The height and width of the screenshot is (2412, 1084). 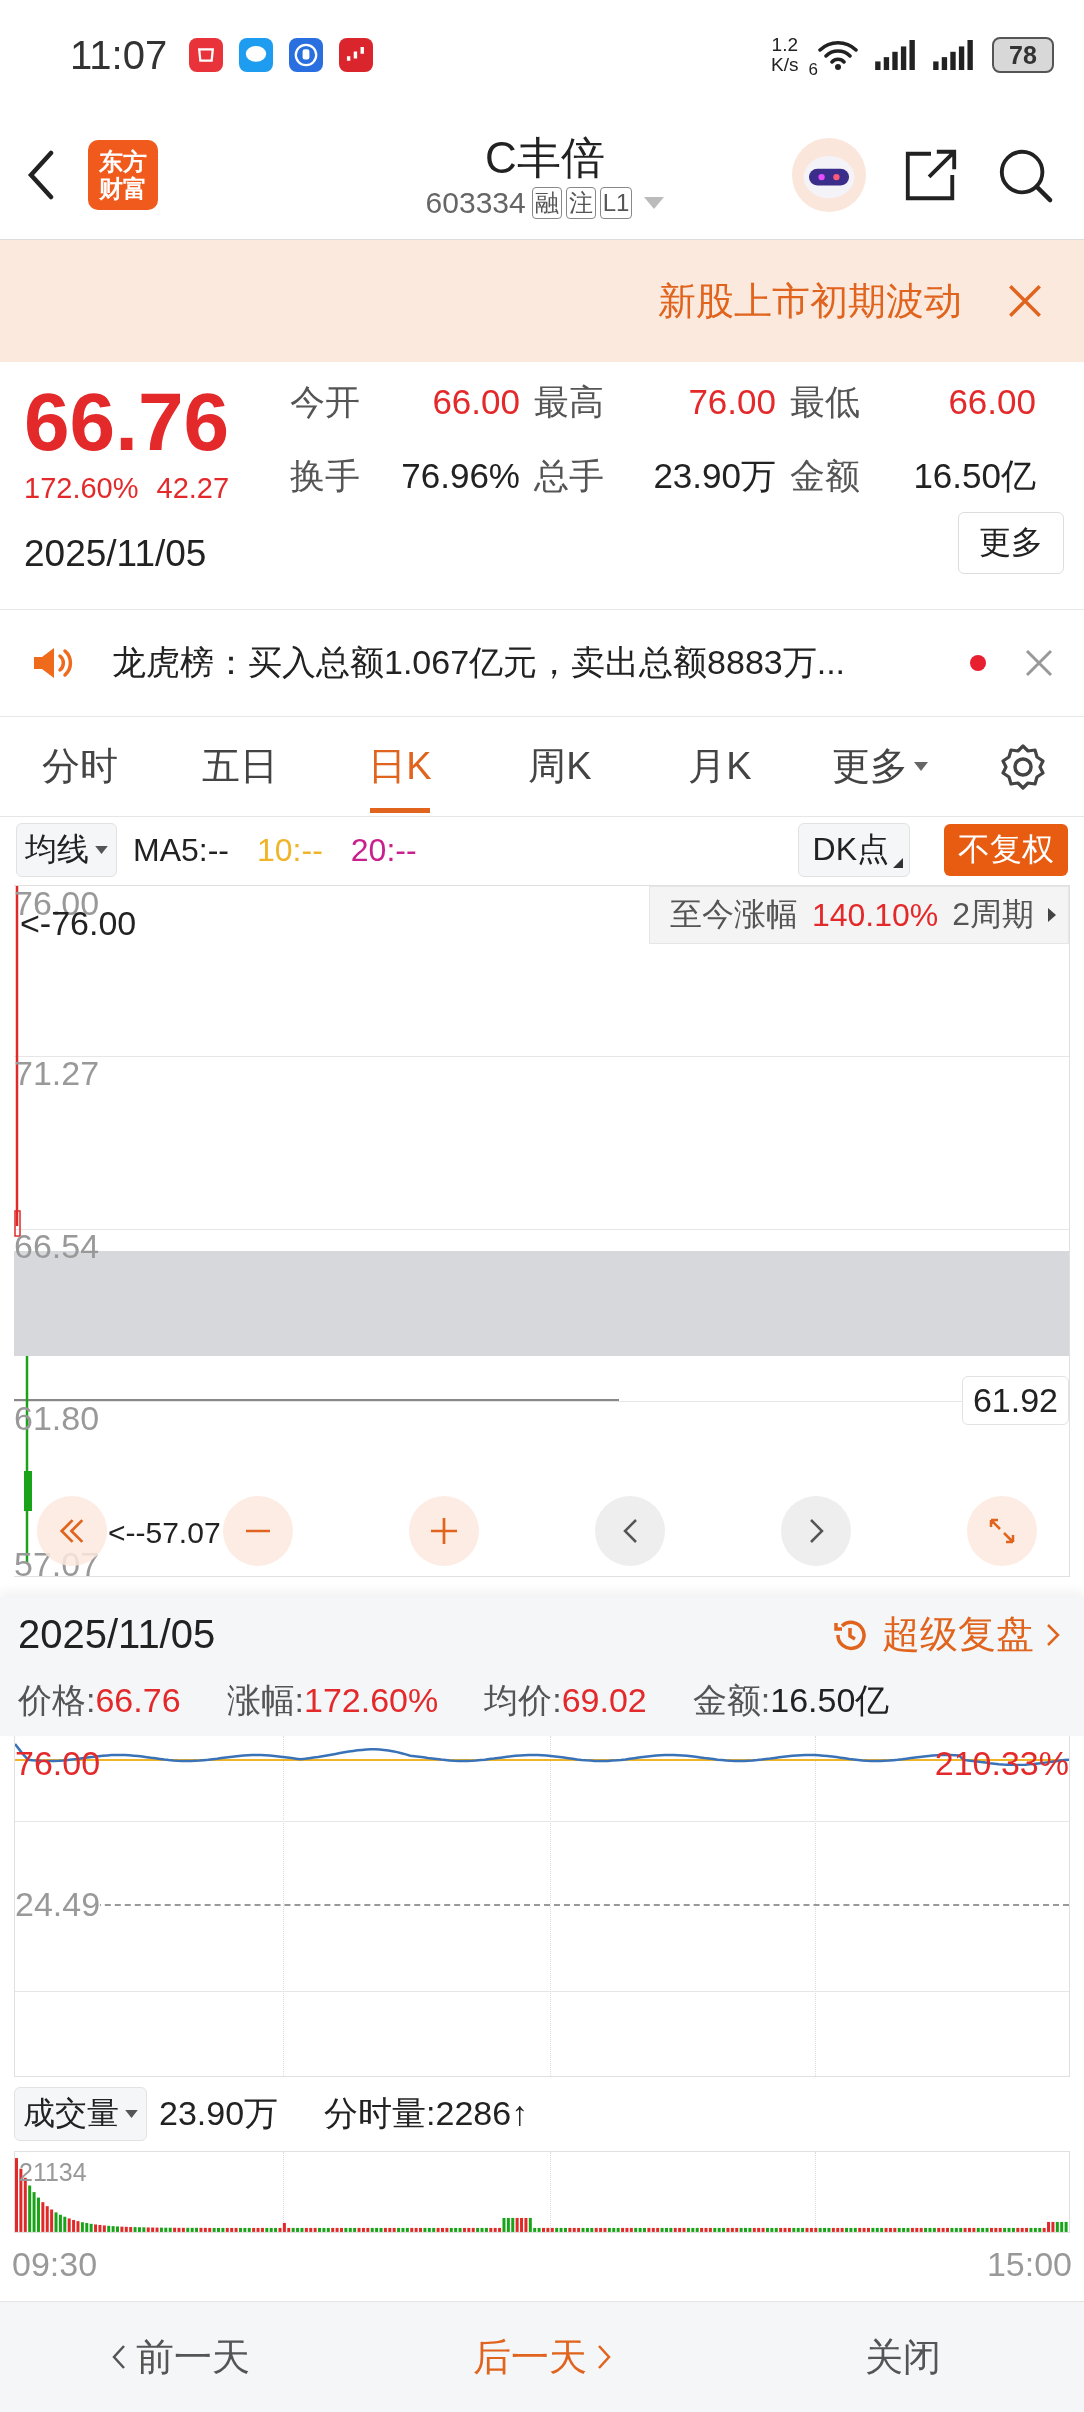 I want to click on stat-value: 76.00, so click(x=732, y=402).